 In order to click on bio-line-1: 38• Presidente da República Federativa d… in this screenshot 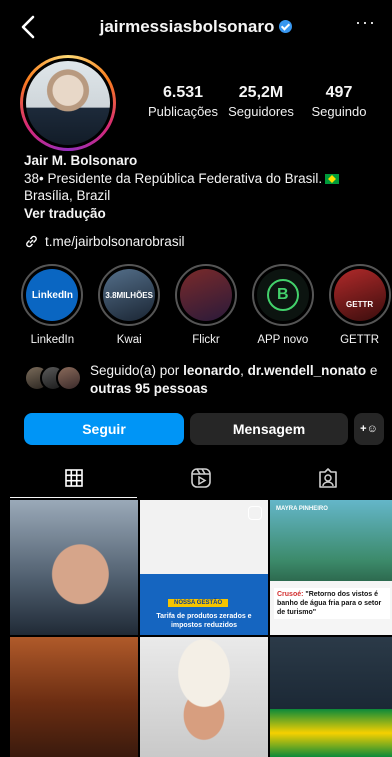, I will do `click(173, 178)`.